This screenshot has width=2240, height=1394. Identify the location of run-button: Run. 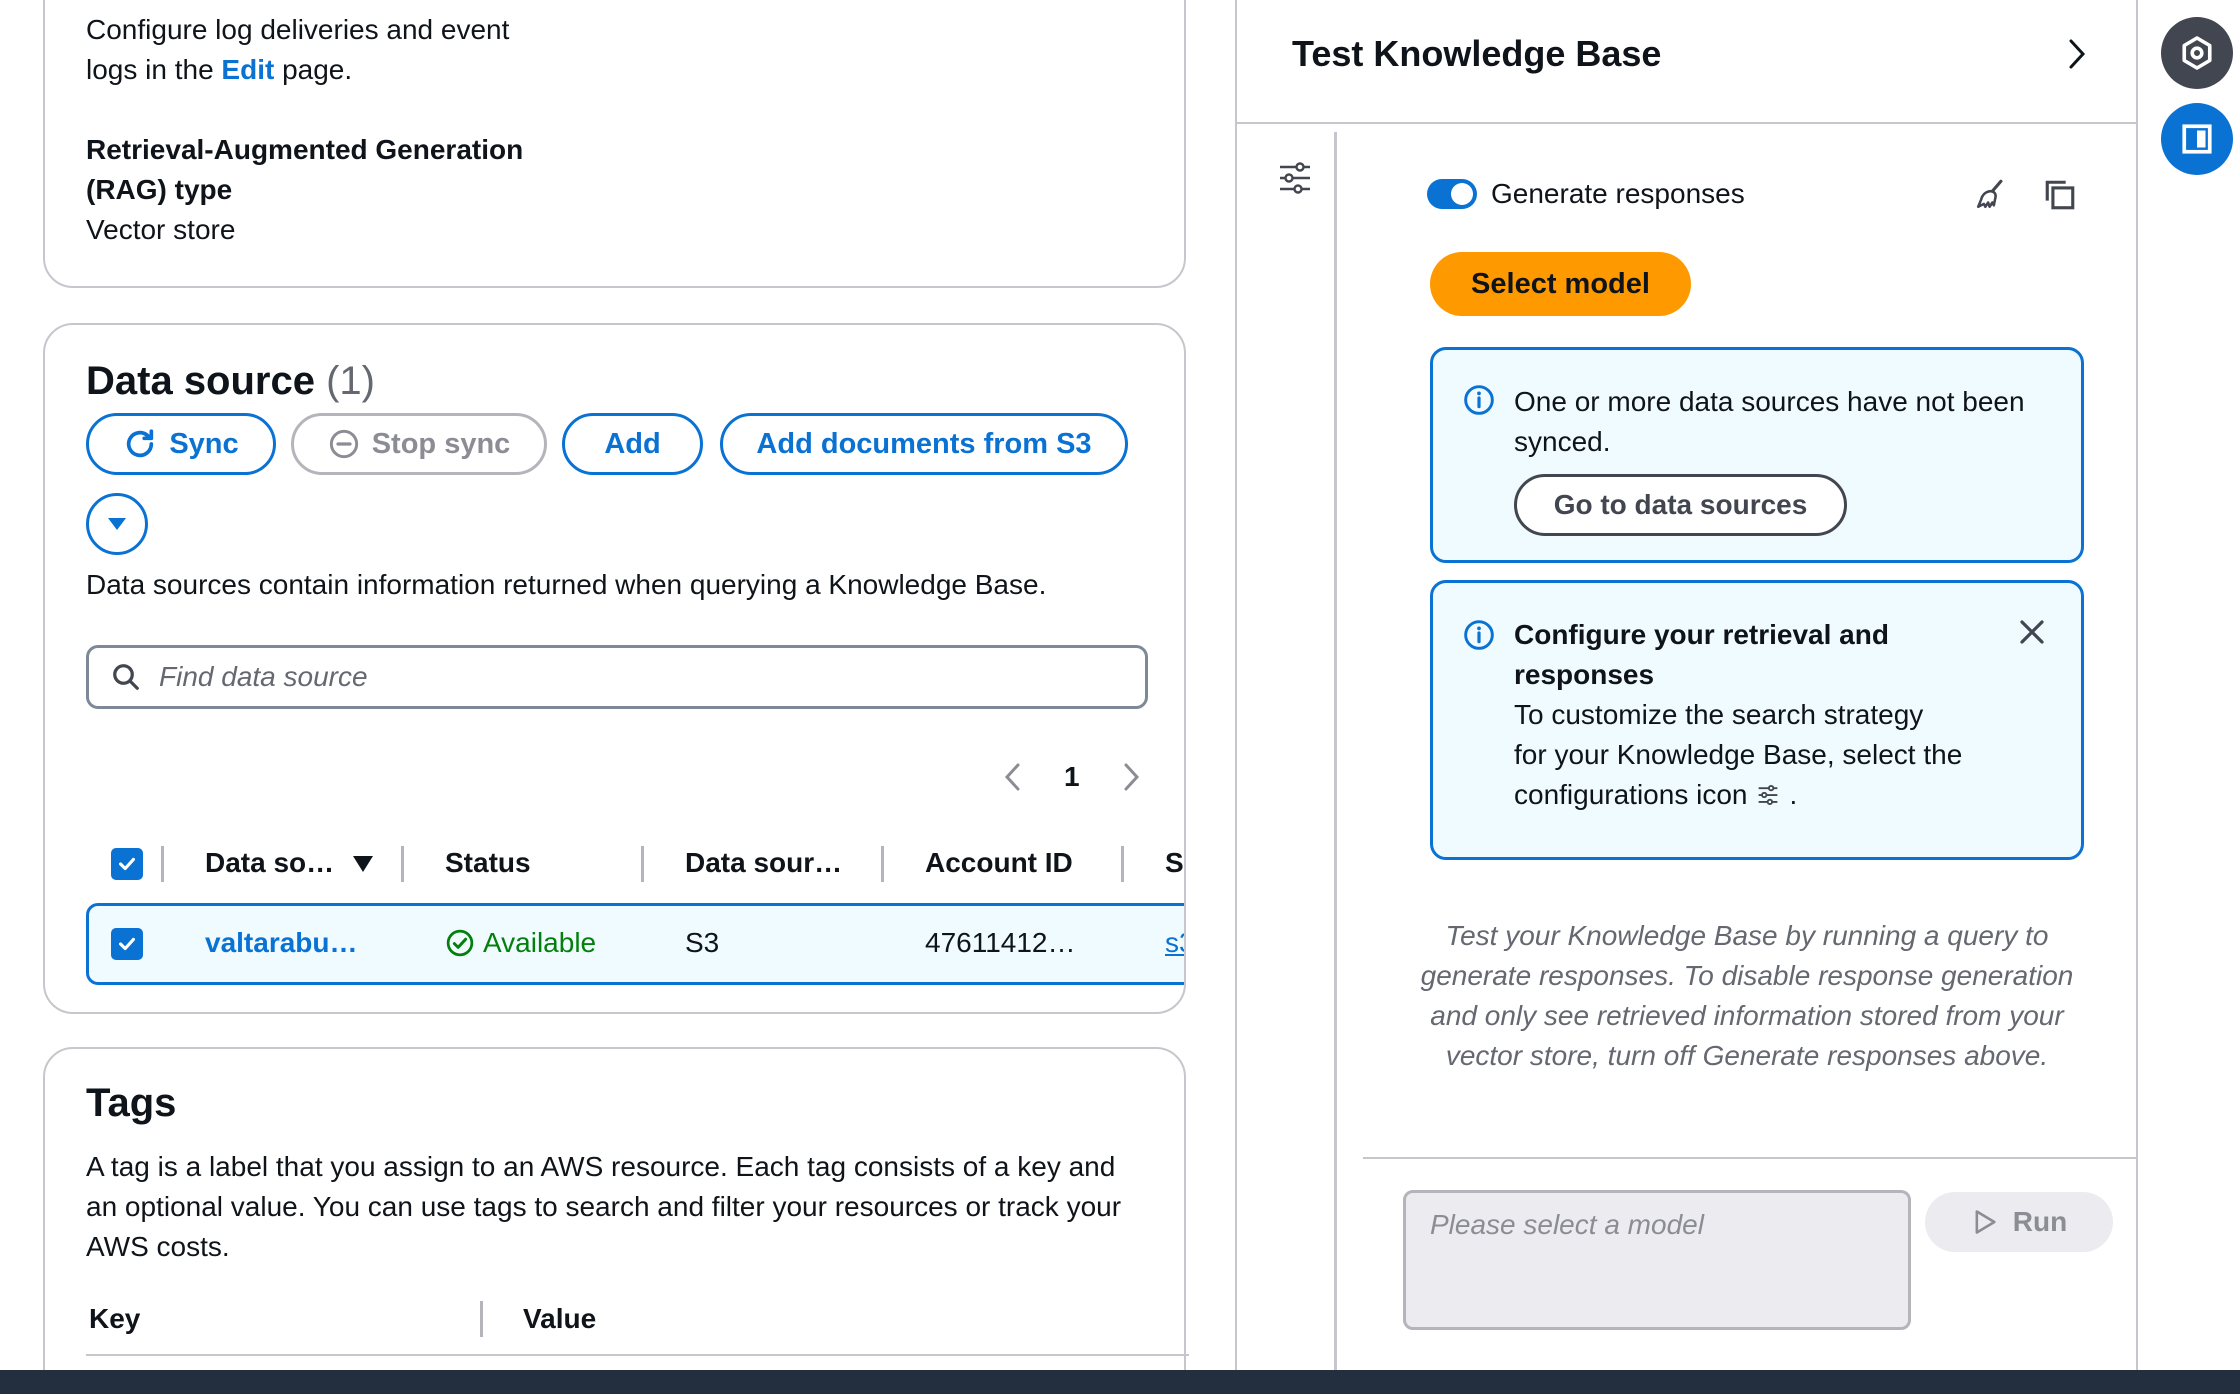
(2019, 1222).